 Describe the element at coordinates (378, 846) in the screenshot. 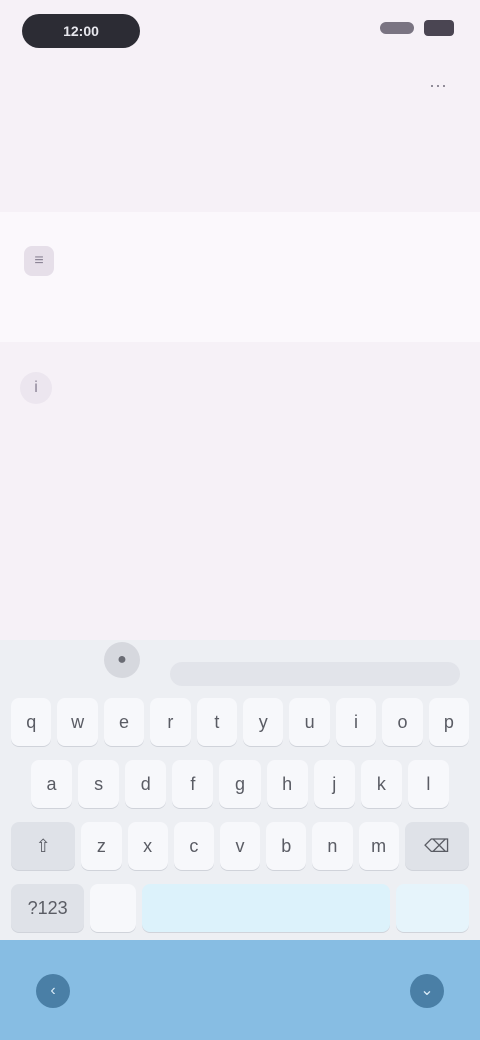

I see `key: m` at that location.